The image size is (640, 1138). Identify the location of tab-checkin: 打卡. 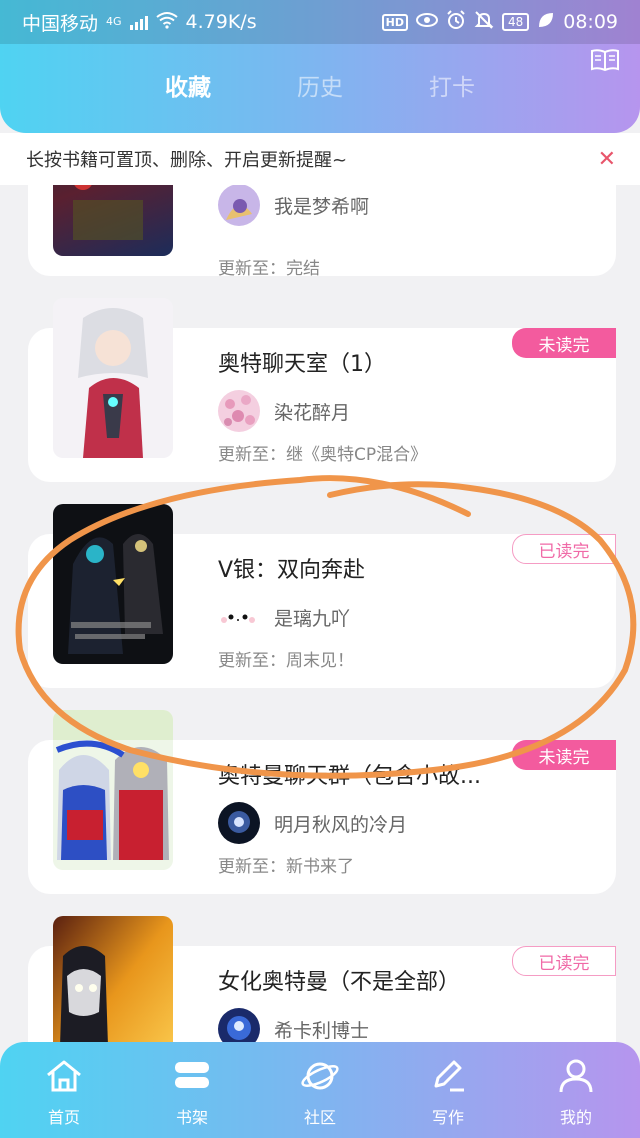
(452, 88).